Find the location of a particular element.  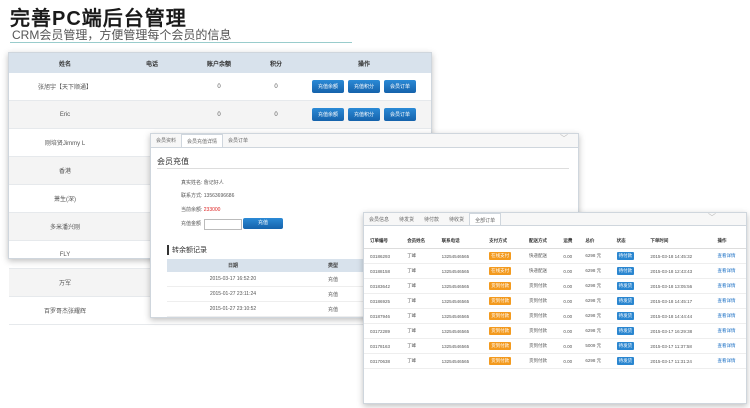

order-col-2: 联系电话 is located at coordinates (459, 241).